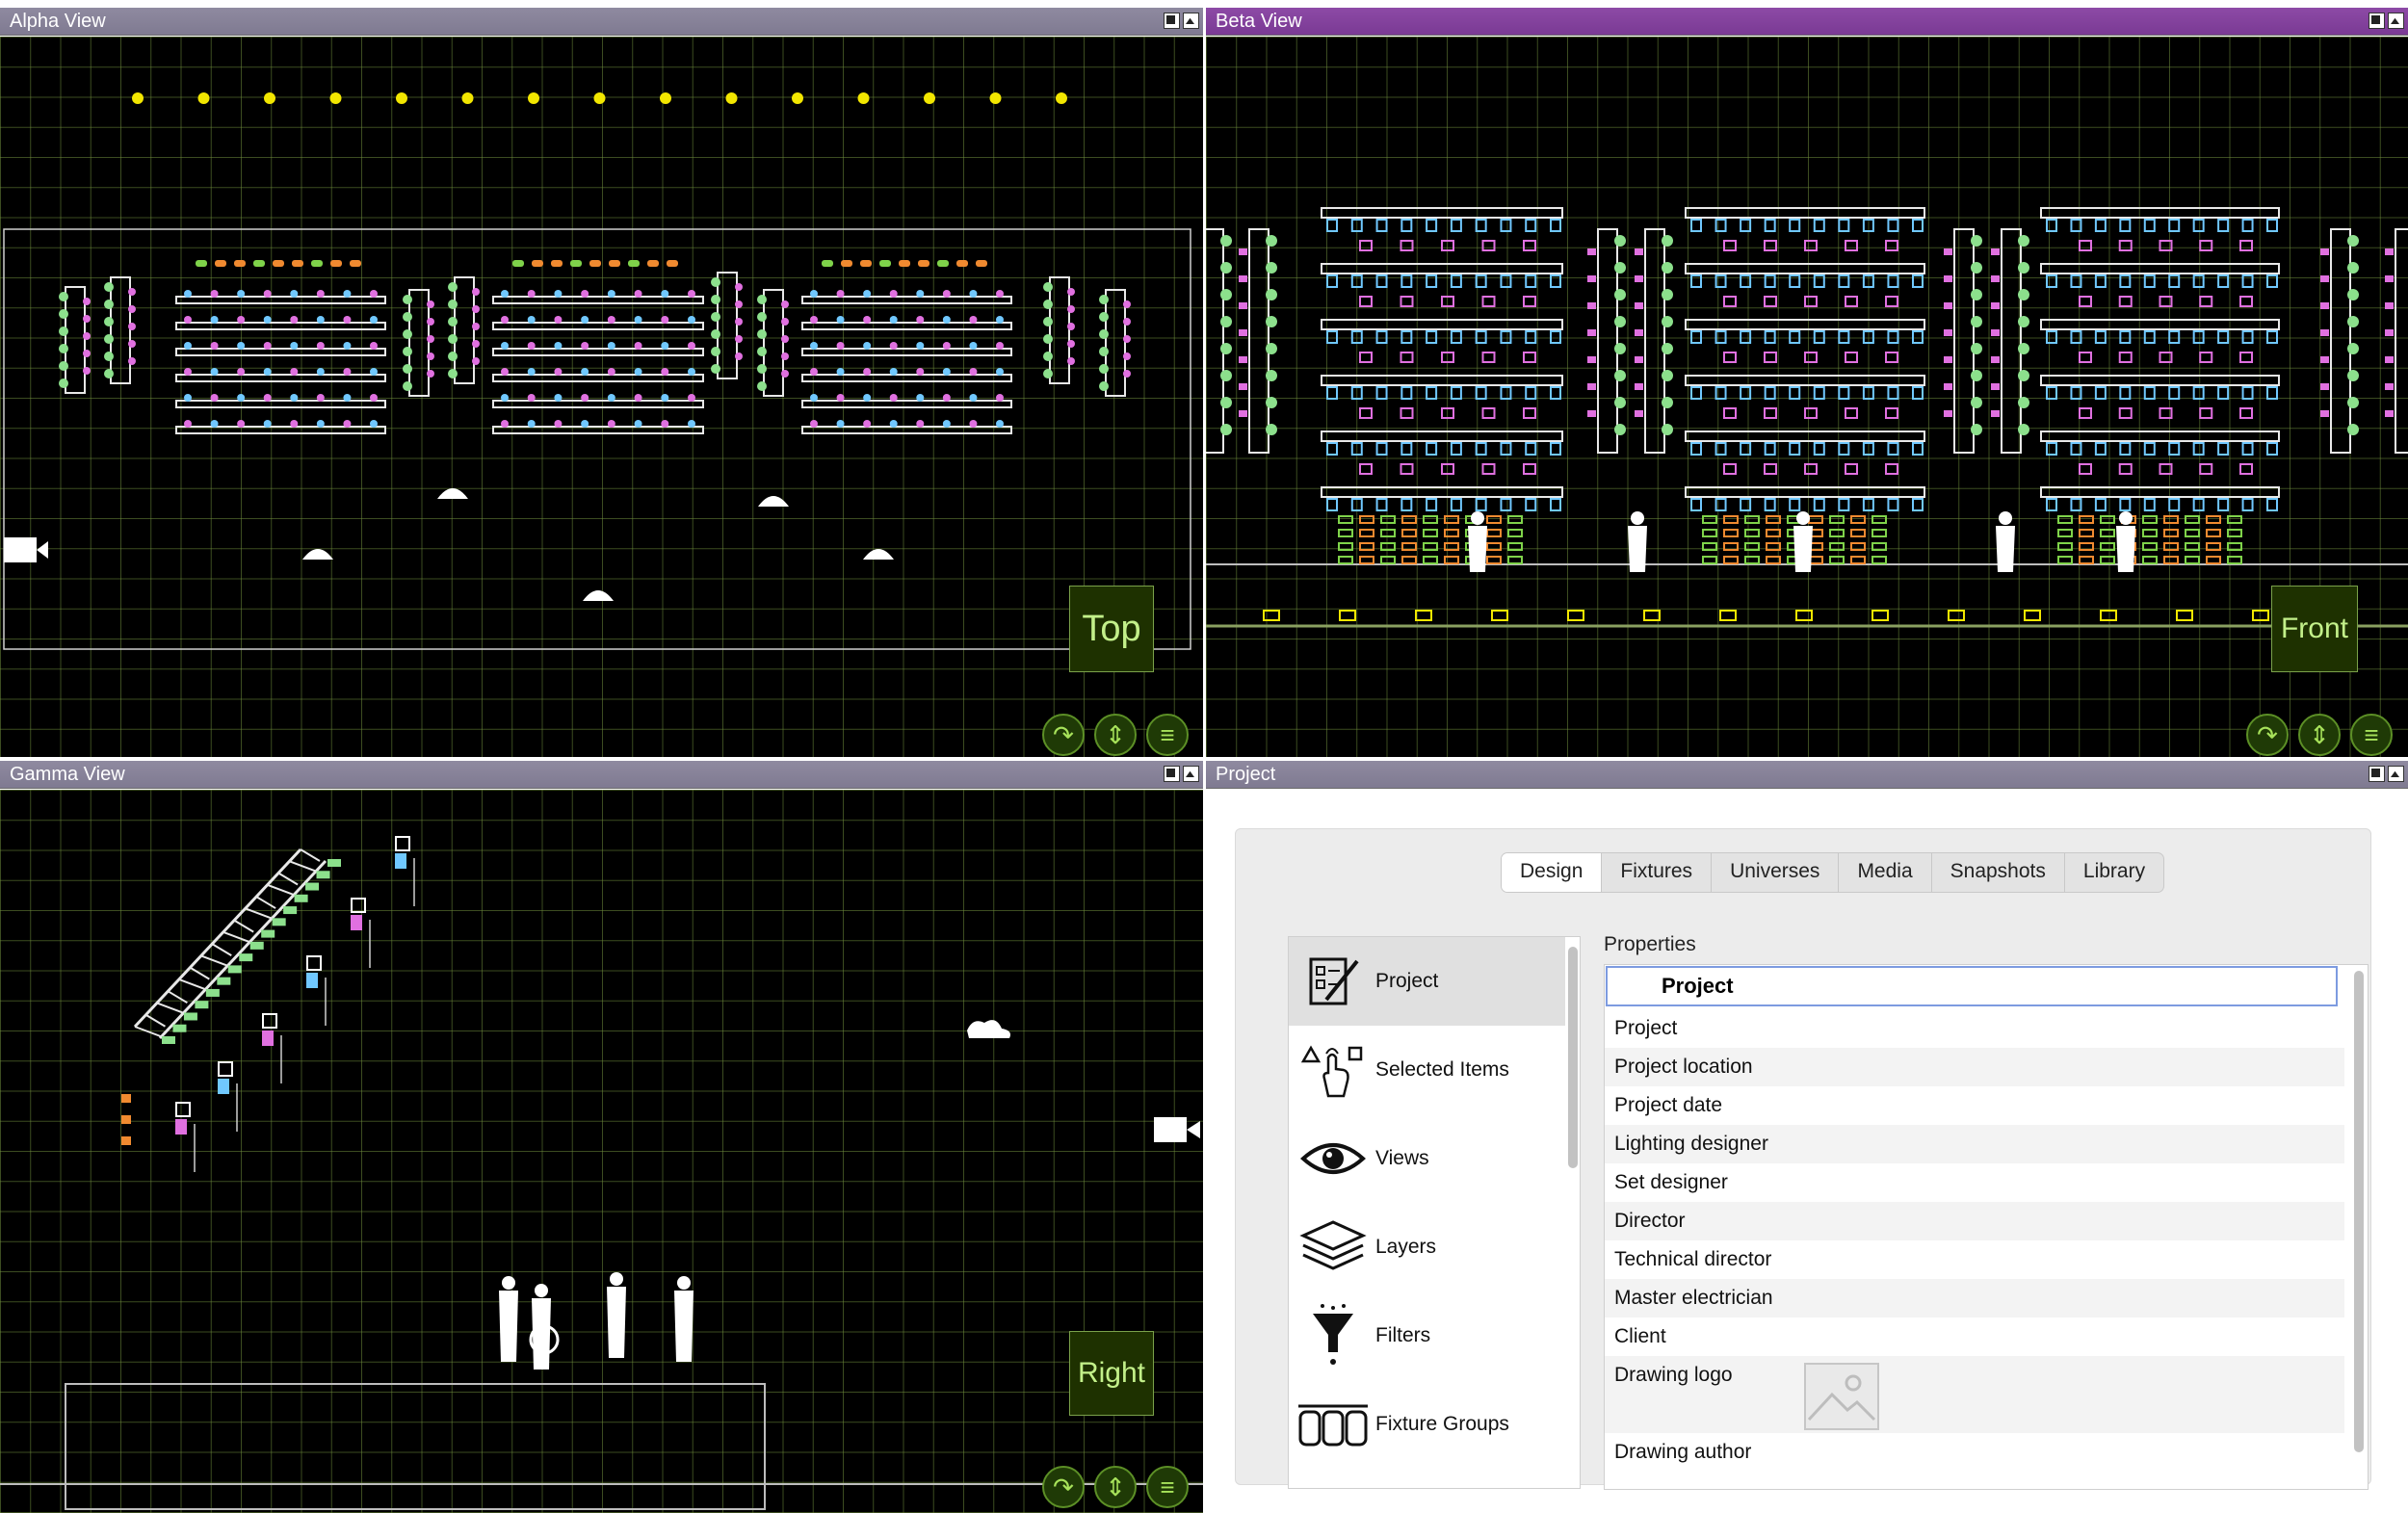 This screenshot has height=1513, width=2408. I want to click on beta-view-titlebar: Beta View, so click(1807, 22).